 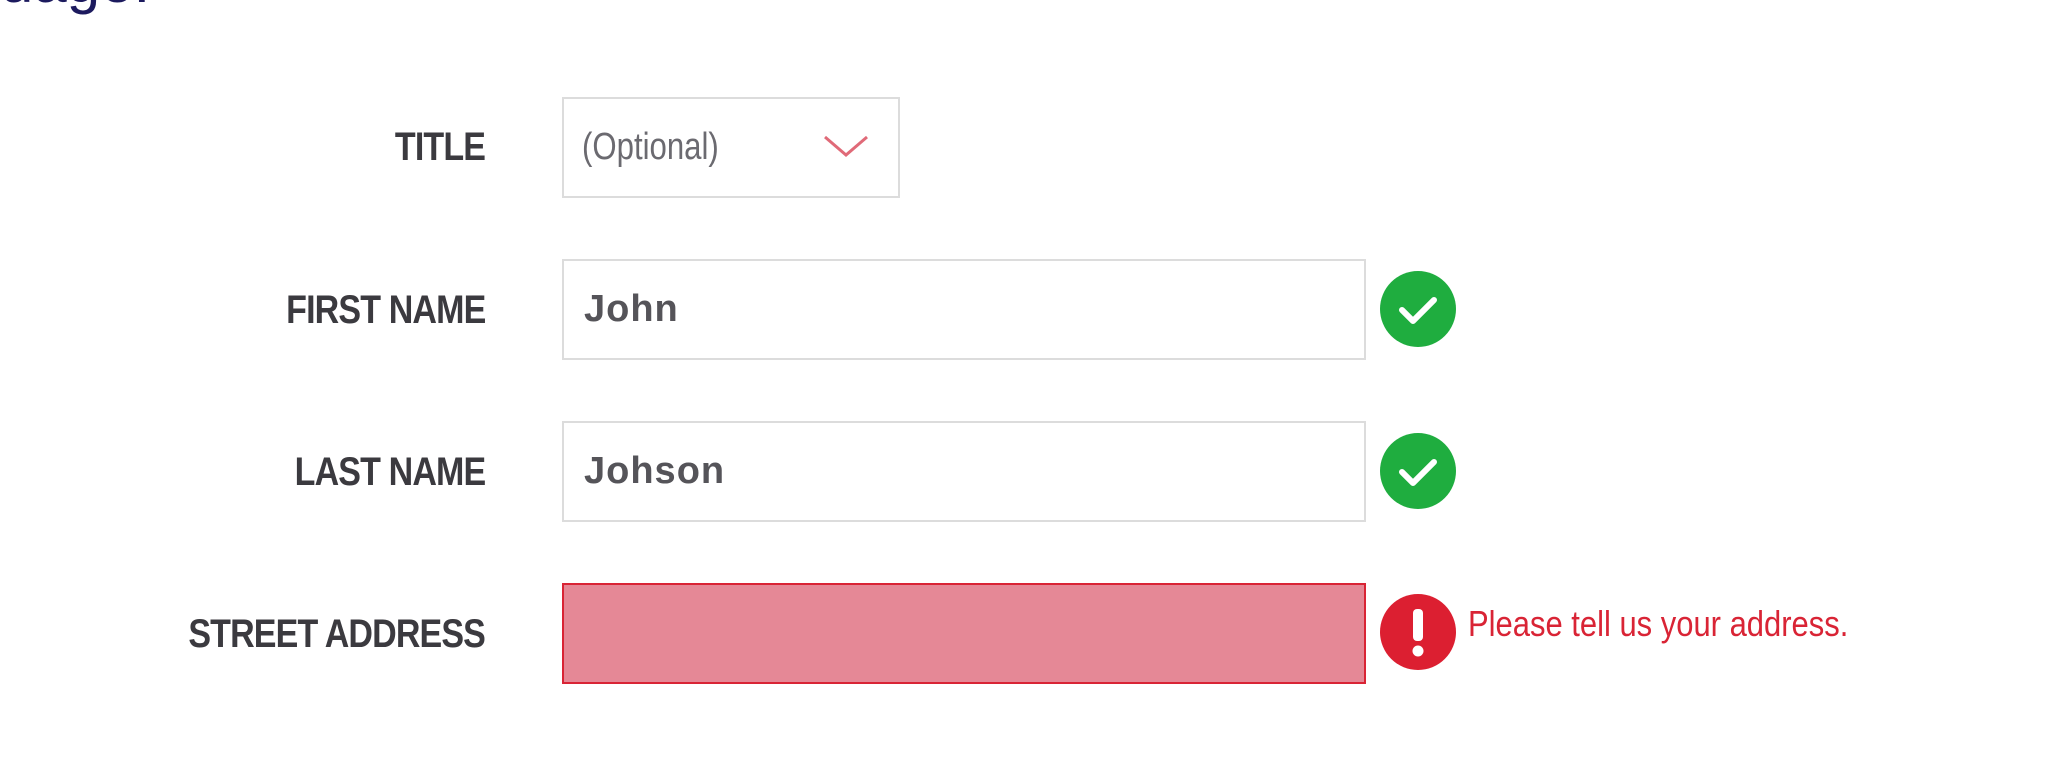 I want to click on street-address-label: STREET ADDRESS, so click(x=337, y=634).